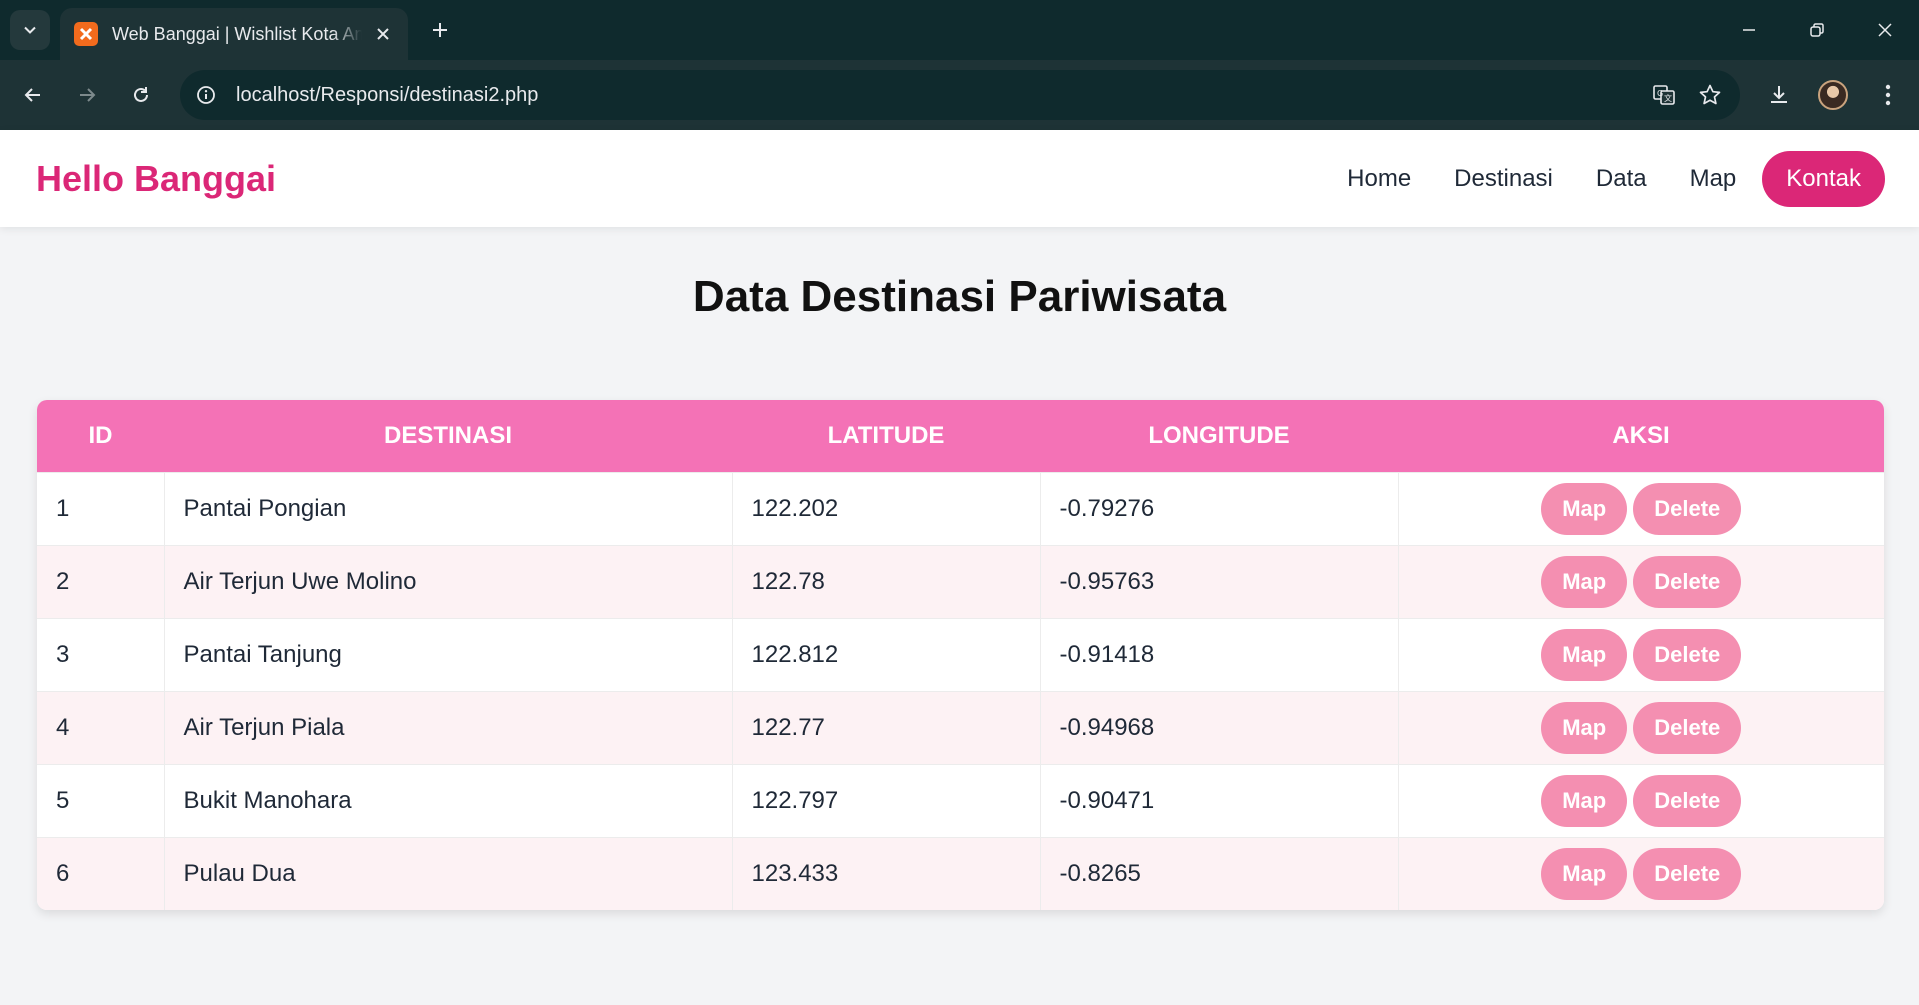  What do you see at coordinates (383, 34) in the screenshot?
I see `tab-close-icon` at bounding box center [383, 34].